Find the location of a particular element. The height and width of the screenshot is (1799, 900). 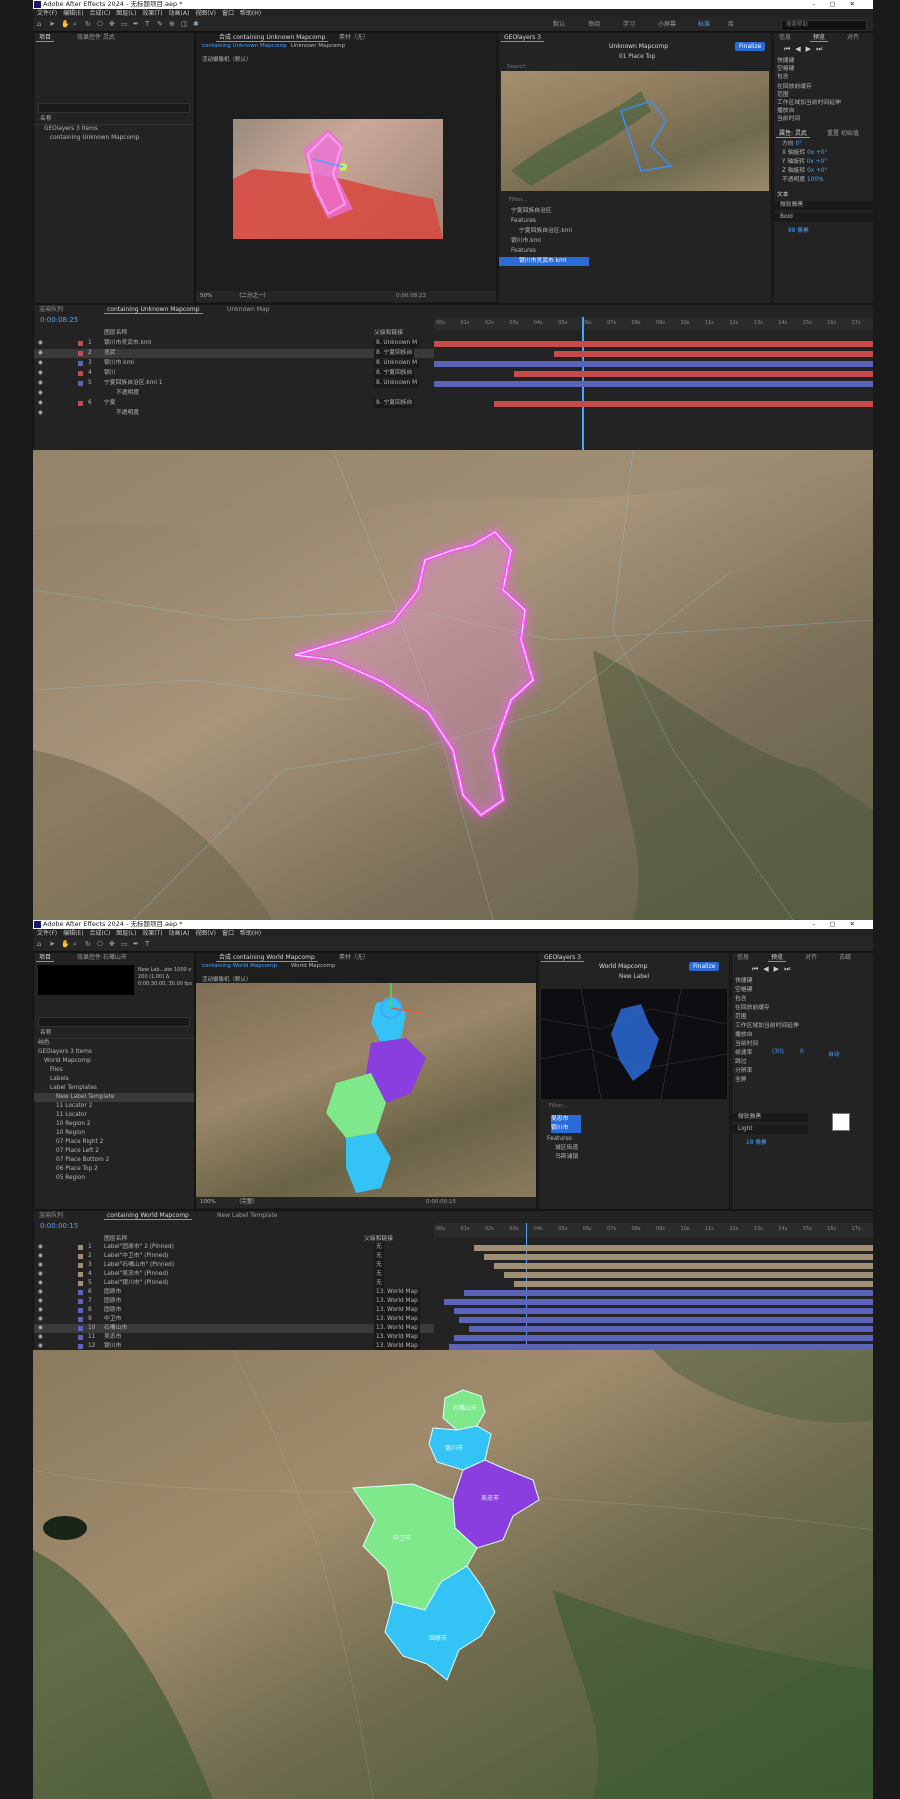

timeline-layer-row: ◉ 8 固原市 13. World Map is located at coordinates (234, 1310).